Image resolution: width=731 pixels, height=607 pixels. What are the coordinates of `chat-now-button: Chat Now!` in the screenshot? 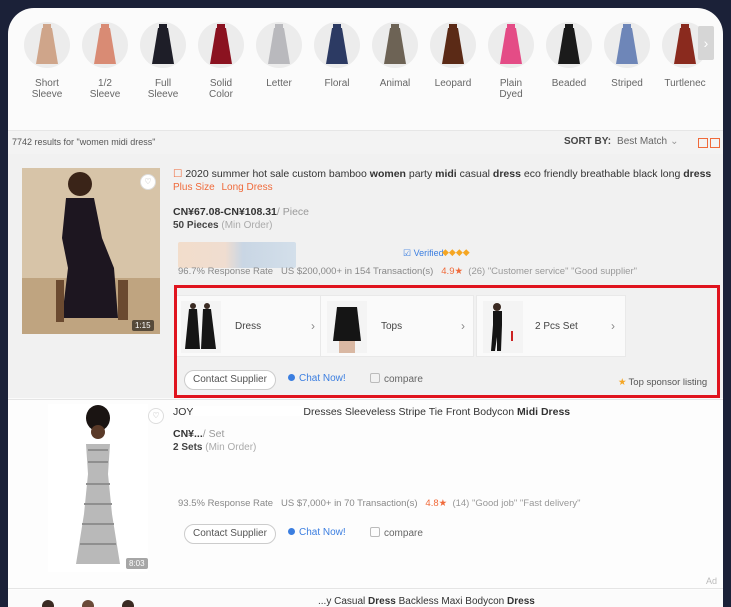 It's located at (317, 532).